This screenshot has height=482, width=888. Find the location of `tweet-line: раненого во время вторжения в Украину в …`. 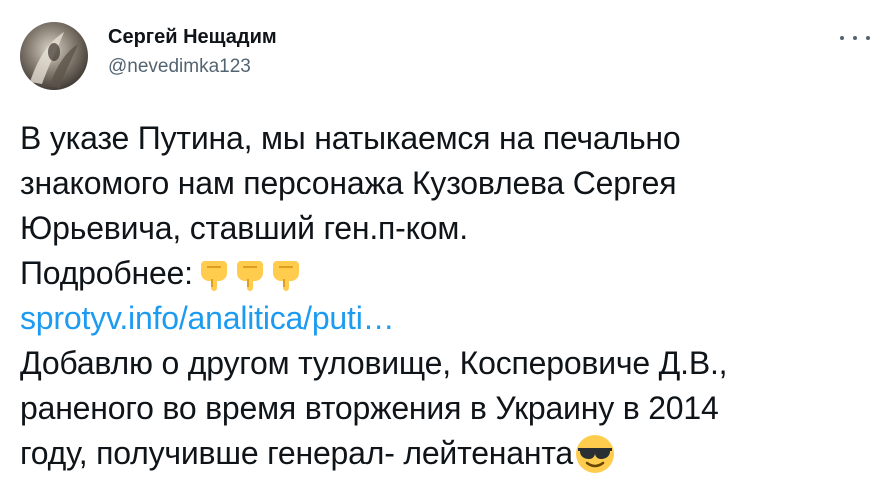

tweet-line: раненого во время вторжения в Украину в … is located at coordinates (369, 408).